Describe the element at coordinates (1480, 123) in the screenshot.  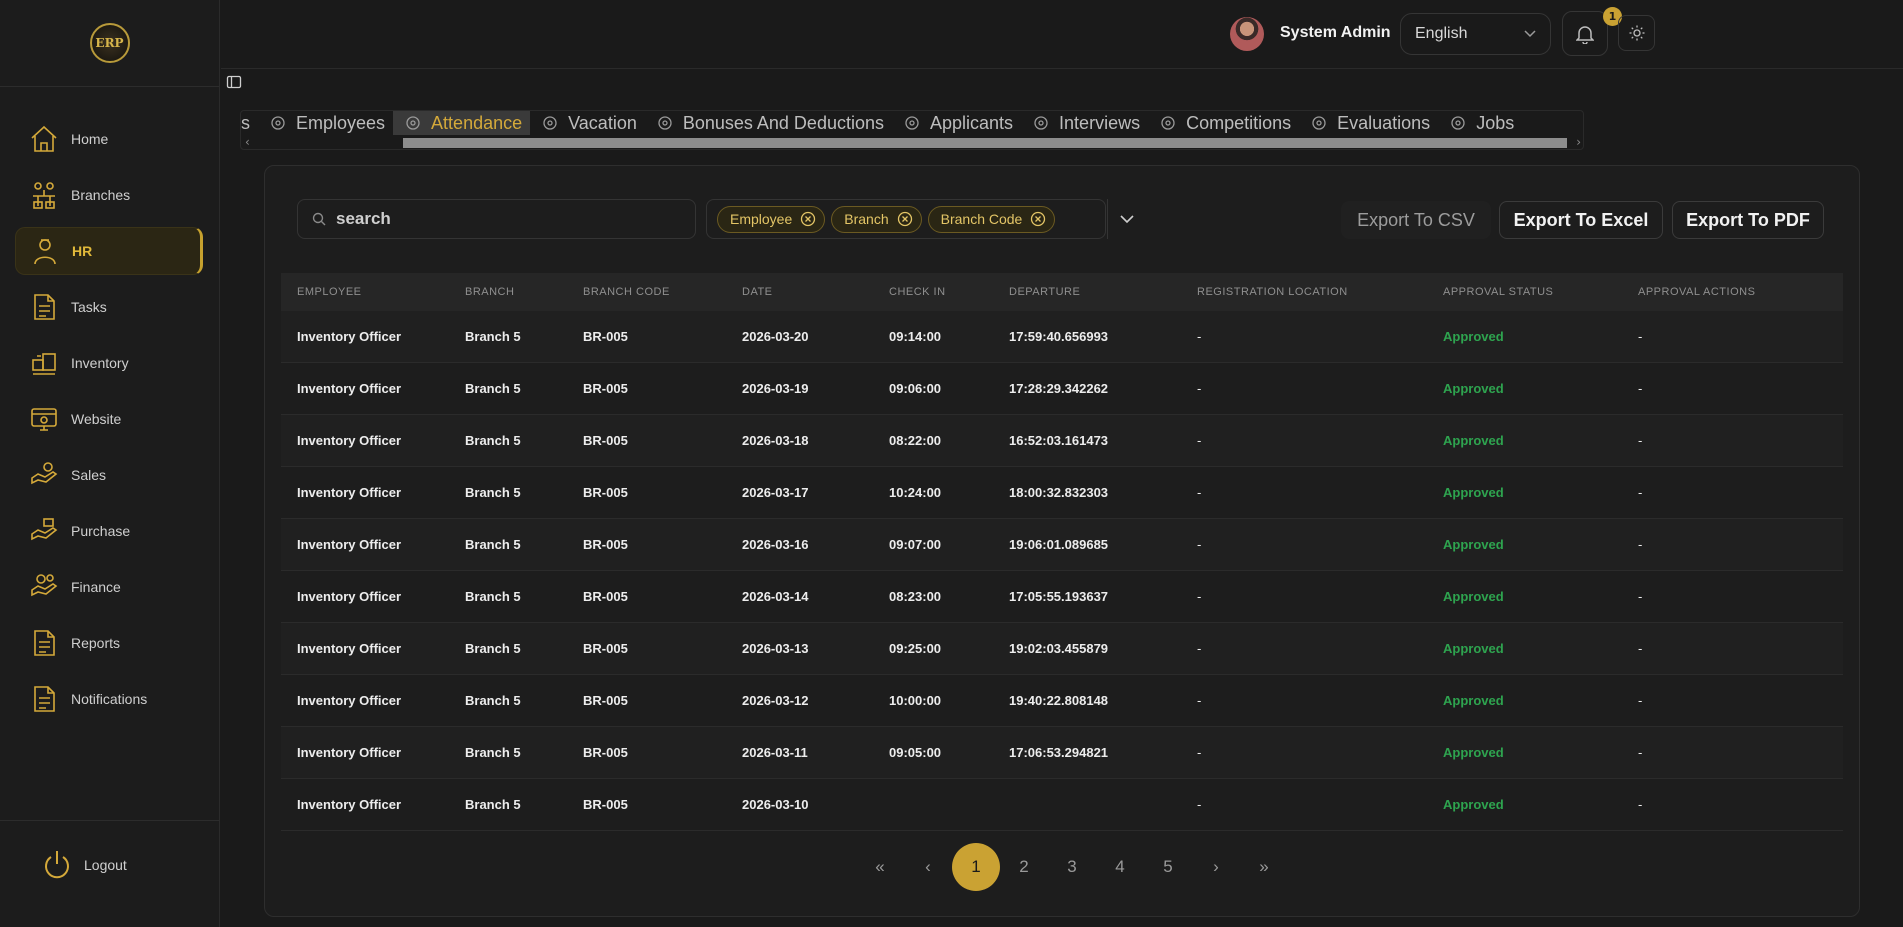
I see `tab-jobs: Jobs` at that location.